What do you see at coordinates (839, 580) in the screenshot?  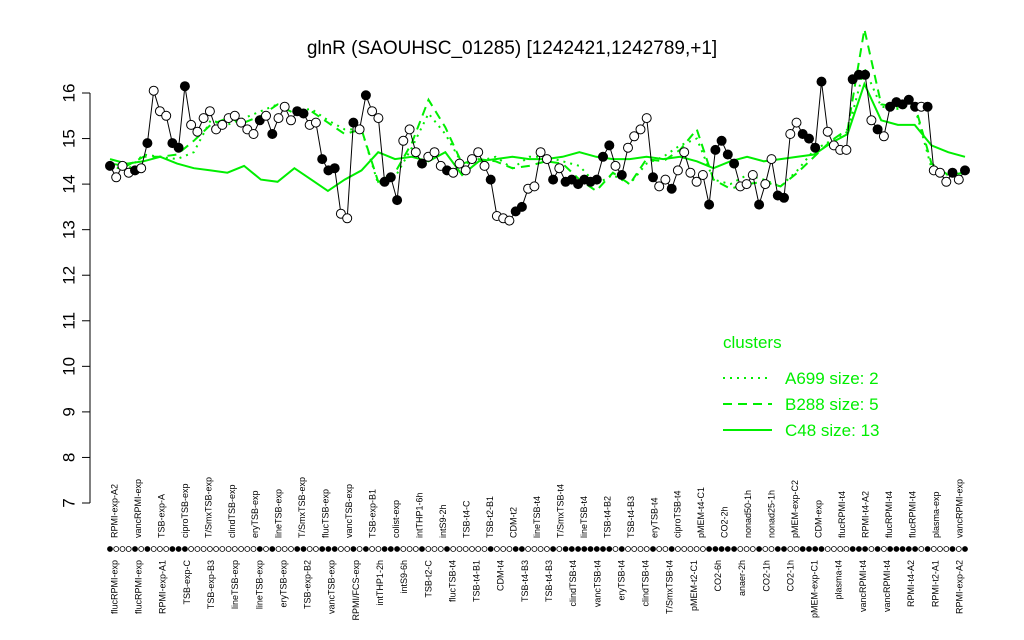 I see `x-label-bottom: plasma-t4` at bounding box center [839, 580].